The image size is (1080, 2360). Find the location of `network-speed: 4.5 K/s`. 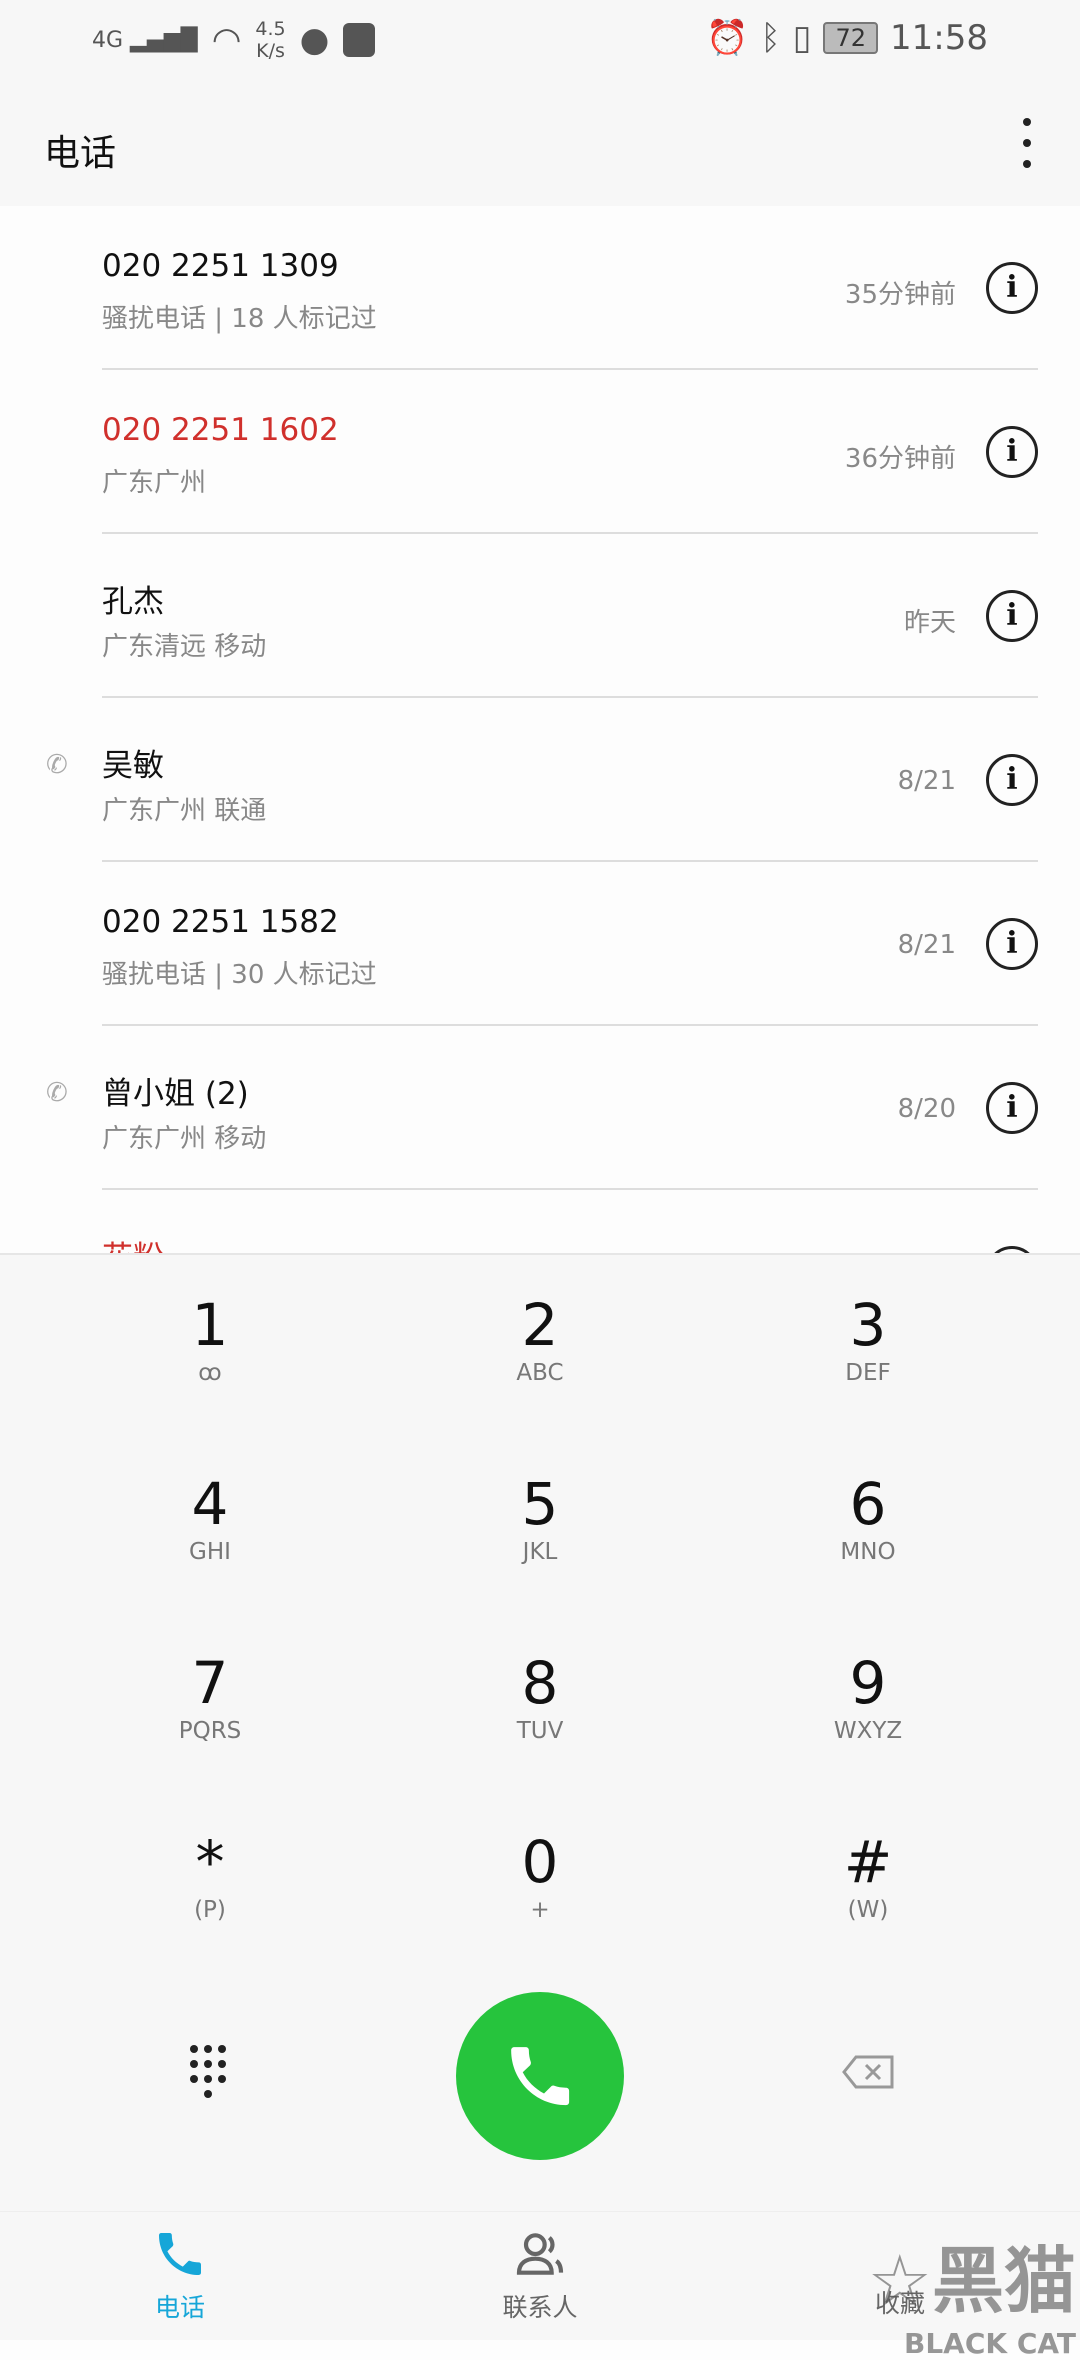

network-speed: 4.5 K/s is located at coordinates (270, 40).